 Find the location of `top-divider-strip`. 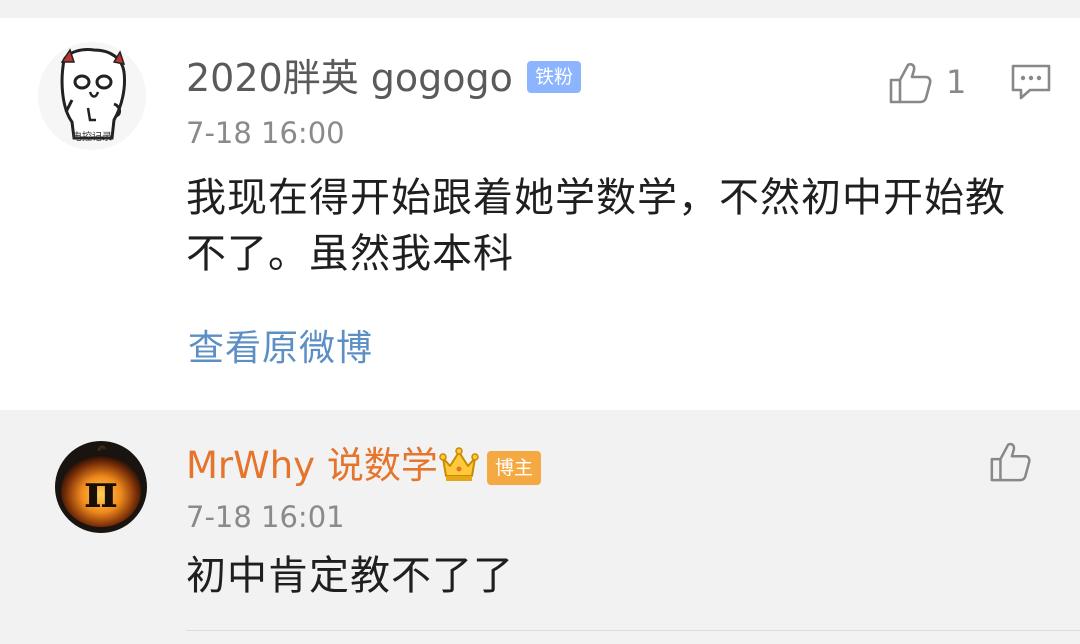

top-divider-strip is located at coordinates (540, 9).